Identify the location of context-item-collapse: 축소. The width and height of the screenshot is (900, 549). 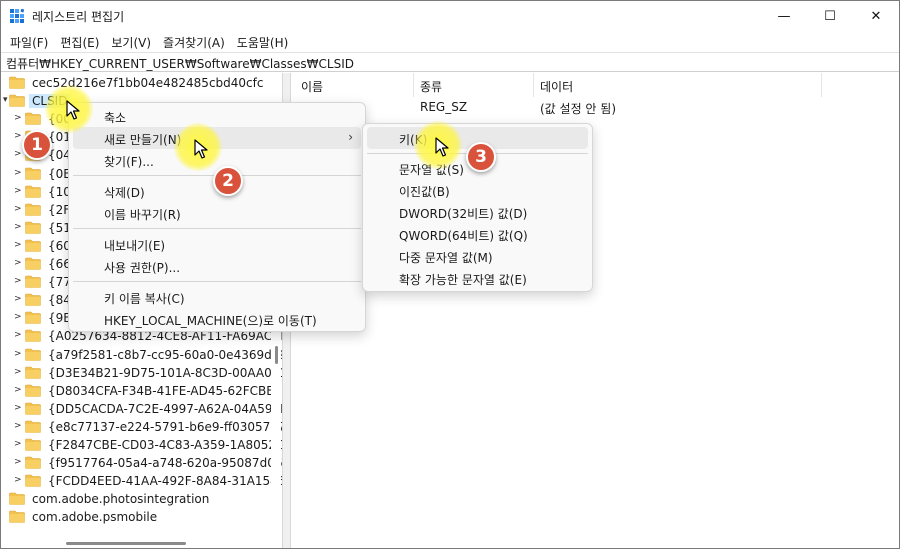
(217, 116).